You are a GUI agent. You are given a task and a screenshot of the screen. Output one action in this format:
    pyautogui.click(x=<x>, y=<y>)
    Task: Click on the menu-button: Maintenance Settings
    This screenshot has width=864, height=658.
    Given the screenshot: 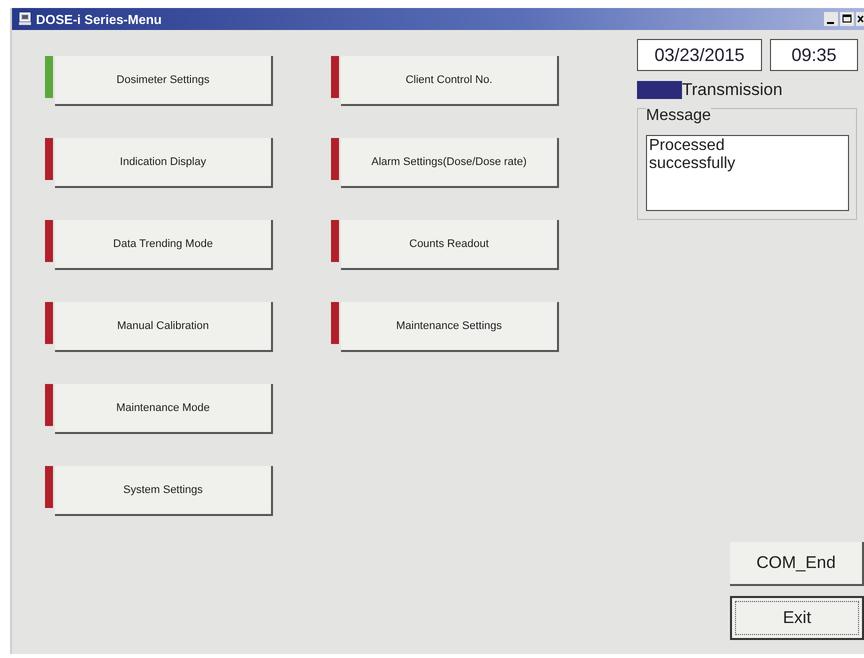 What is the action you would take?
    pyautogui.click(x=450, y=327)
    